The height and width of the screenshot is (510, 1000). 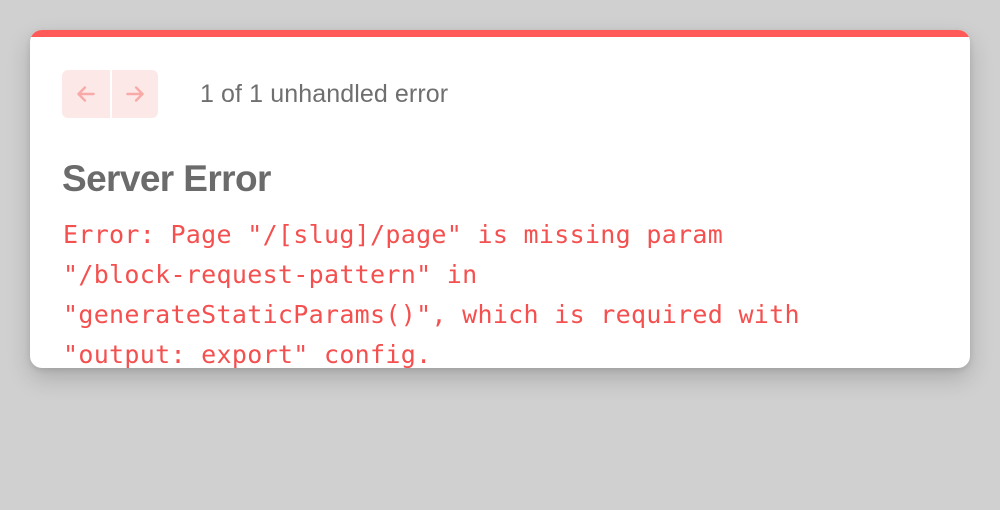 I want to click on next-error-button, so click(x=134, y=94).